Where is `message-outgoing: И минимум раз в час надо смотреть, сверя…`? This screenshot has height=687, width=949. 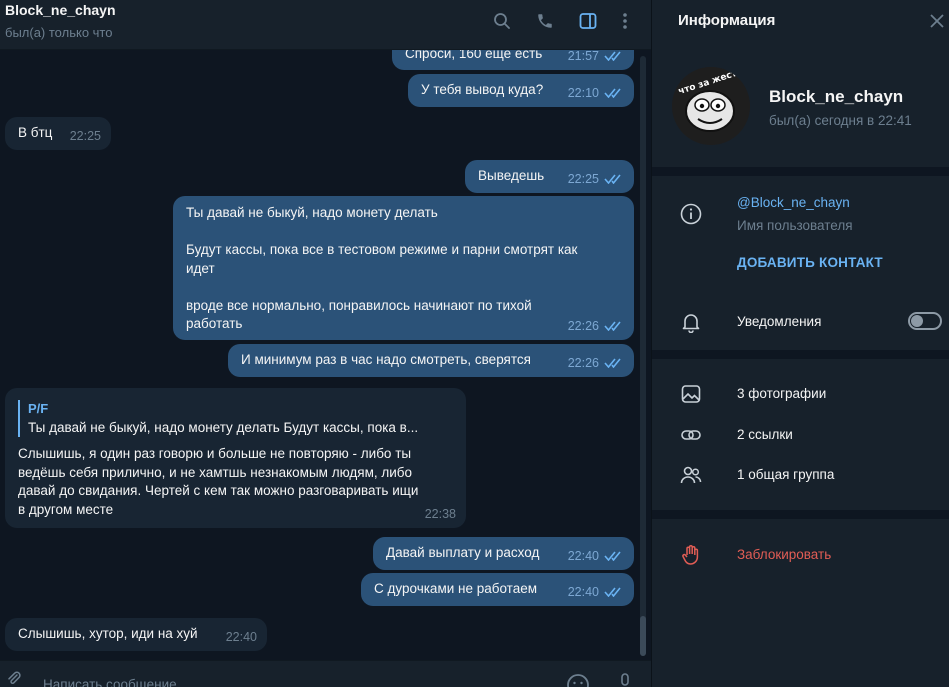 message-outgoing: И минимум раз в час надо смотреть, сверя… is located at coordinates (431, 360).